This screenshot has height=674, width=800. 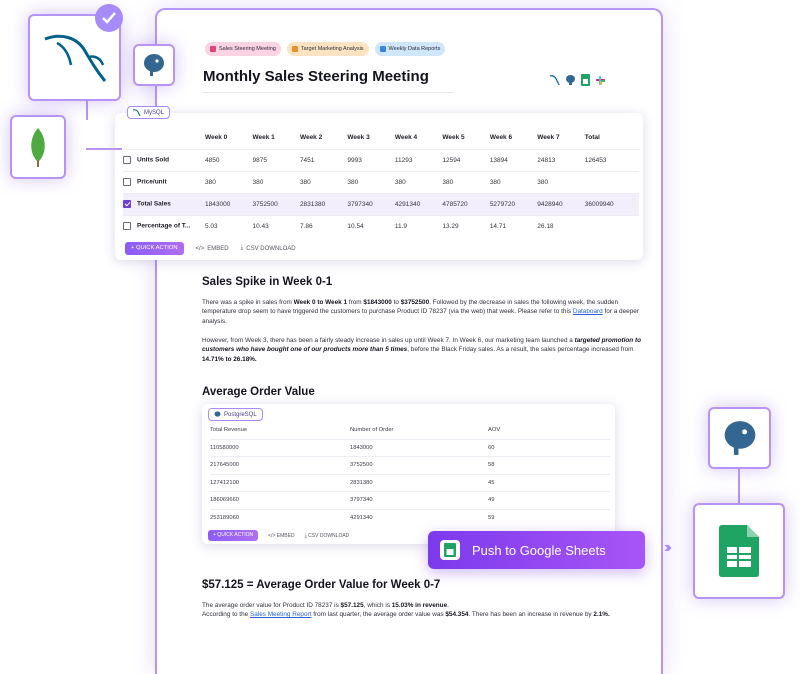 I want to click on table-cell: 13.29, so click(x=466, y=225).